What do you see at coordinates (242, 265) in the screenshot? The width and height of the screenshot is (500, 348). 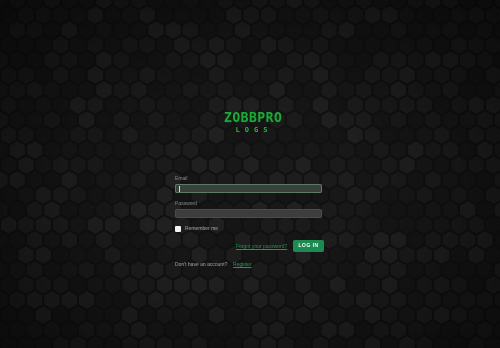 I see `register-link: Register` at bounding box center [242, 265].